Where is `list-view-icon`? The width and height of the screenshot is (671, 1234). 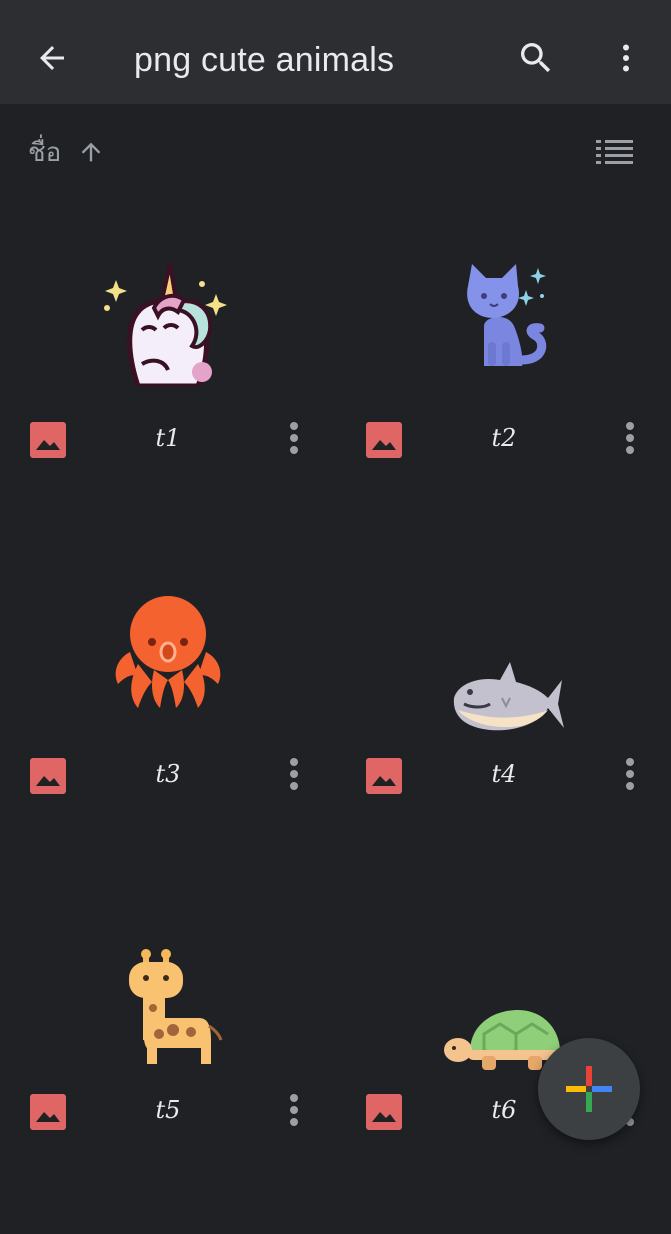 list-view-icon is located at coordinates (614, 152).